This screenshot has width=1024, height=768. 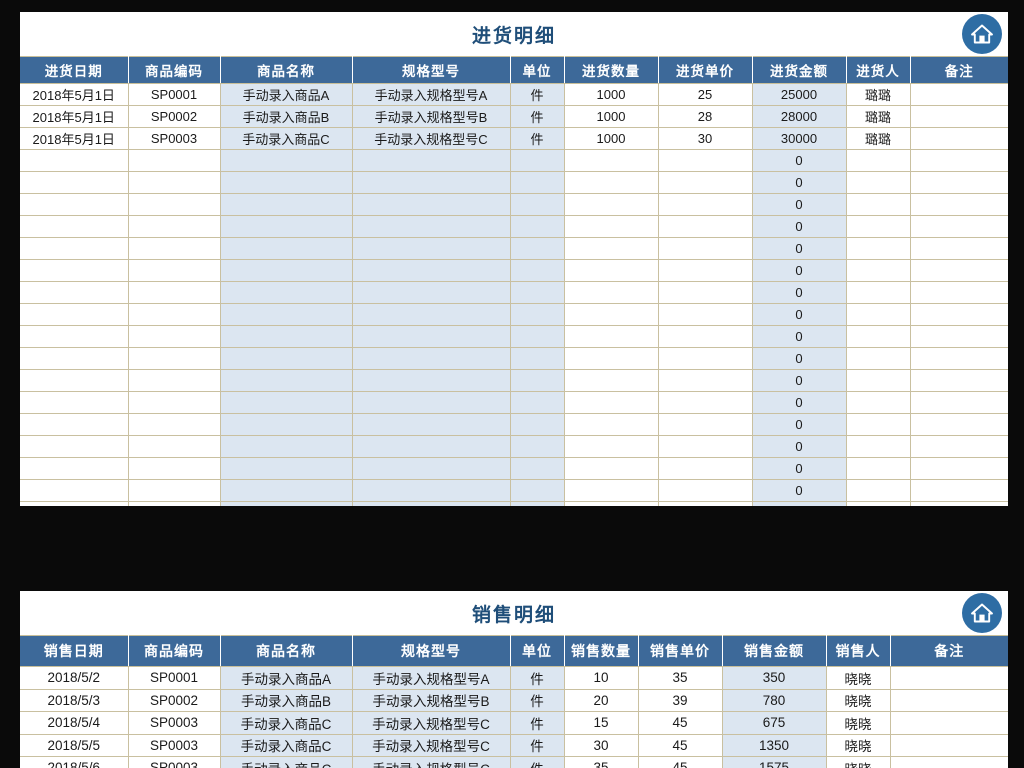 I want to click on cell-5: 30, so click(x=601, y=745).